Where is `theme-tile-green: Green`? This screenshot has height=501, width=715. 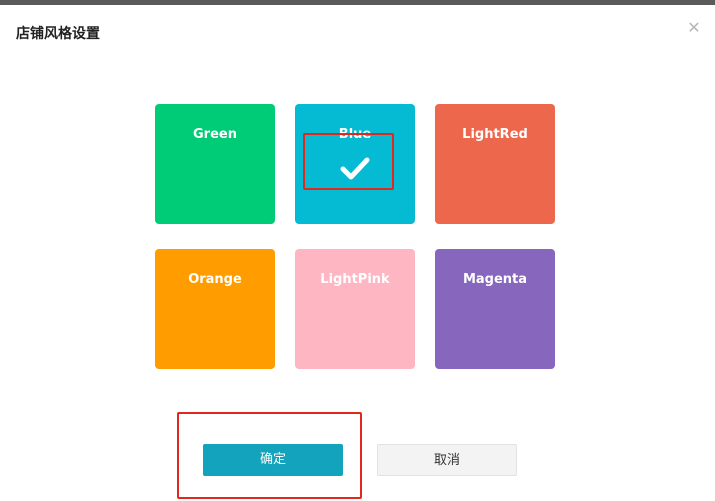 theme-tile-green: Green is located at coordinates (215, 164).